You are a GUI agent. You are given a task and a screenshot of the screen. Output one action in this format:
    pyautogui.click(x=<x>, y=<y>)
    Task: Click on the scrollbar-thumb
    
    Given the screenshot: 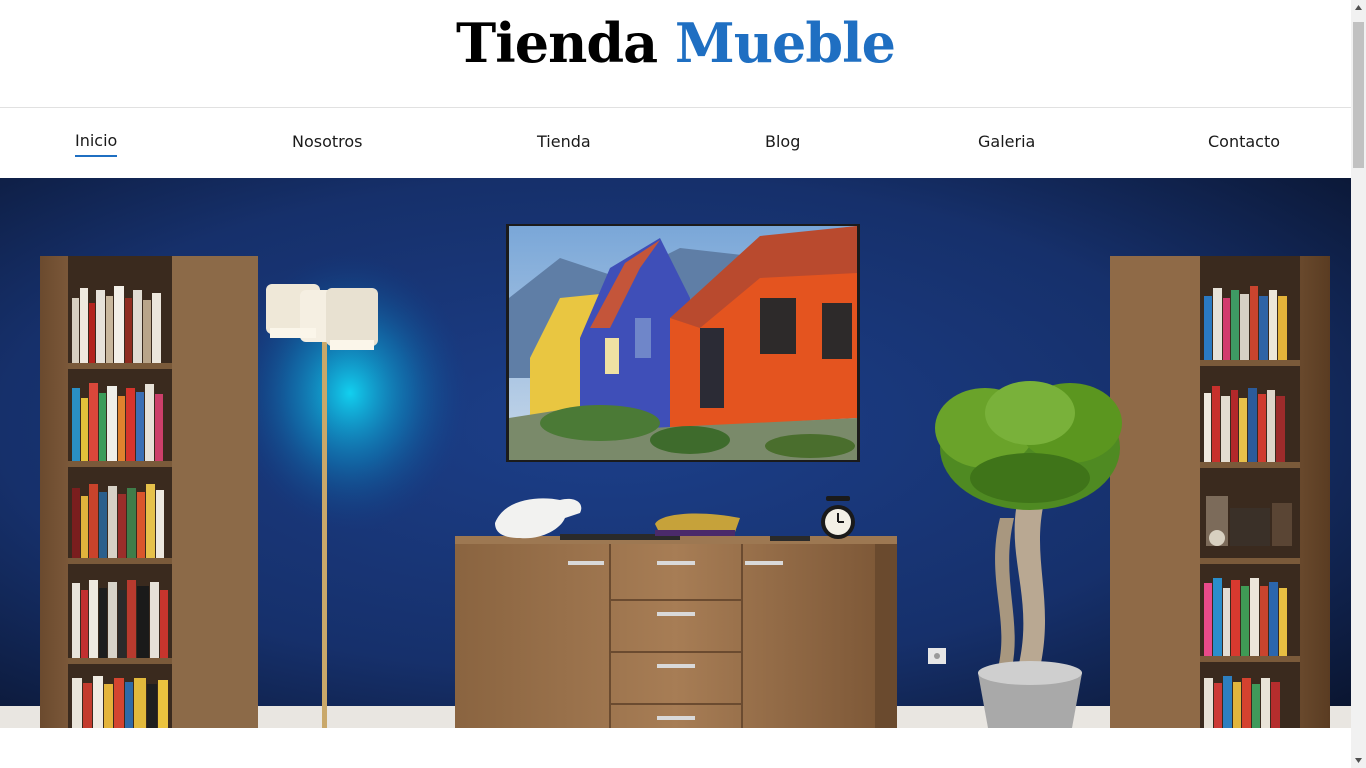 What is the action you would take?
    pyautogui.click(x=1358, y=95)
    